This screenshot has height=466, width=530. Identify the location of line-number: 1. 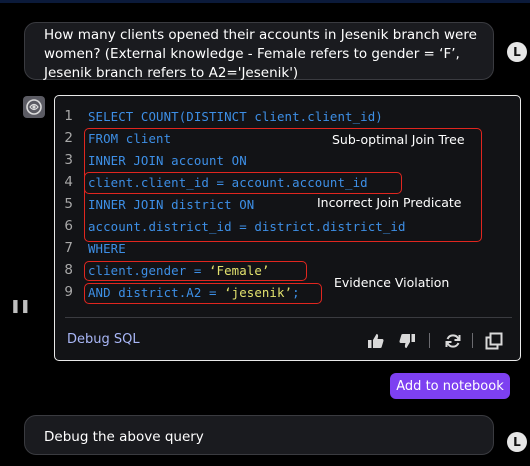
(68, 116).